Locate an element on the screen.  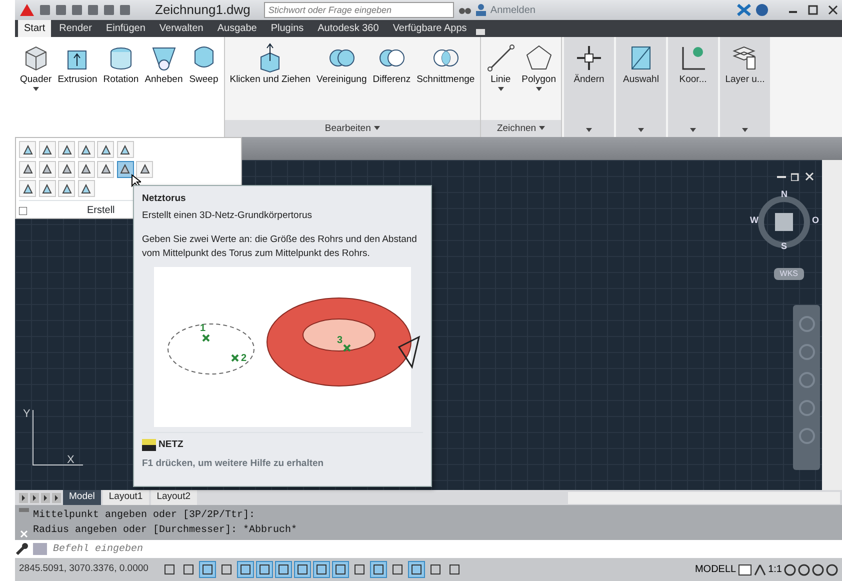
ribbon-tab: Verwalten is located at coordinates (181, 28).